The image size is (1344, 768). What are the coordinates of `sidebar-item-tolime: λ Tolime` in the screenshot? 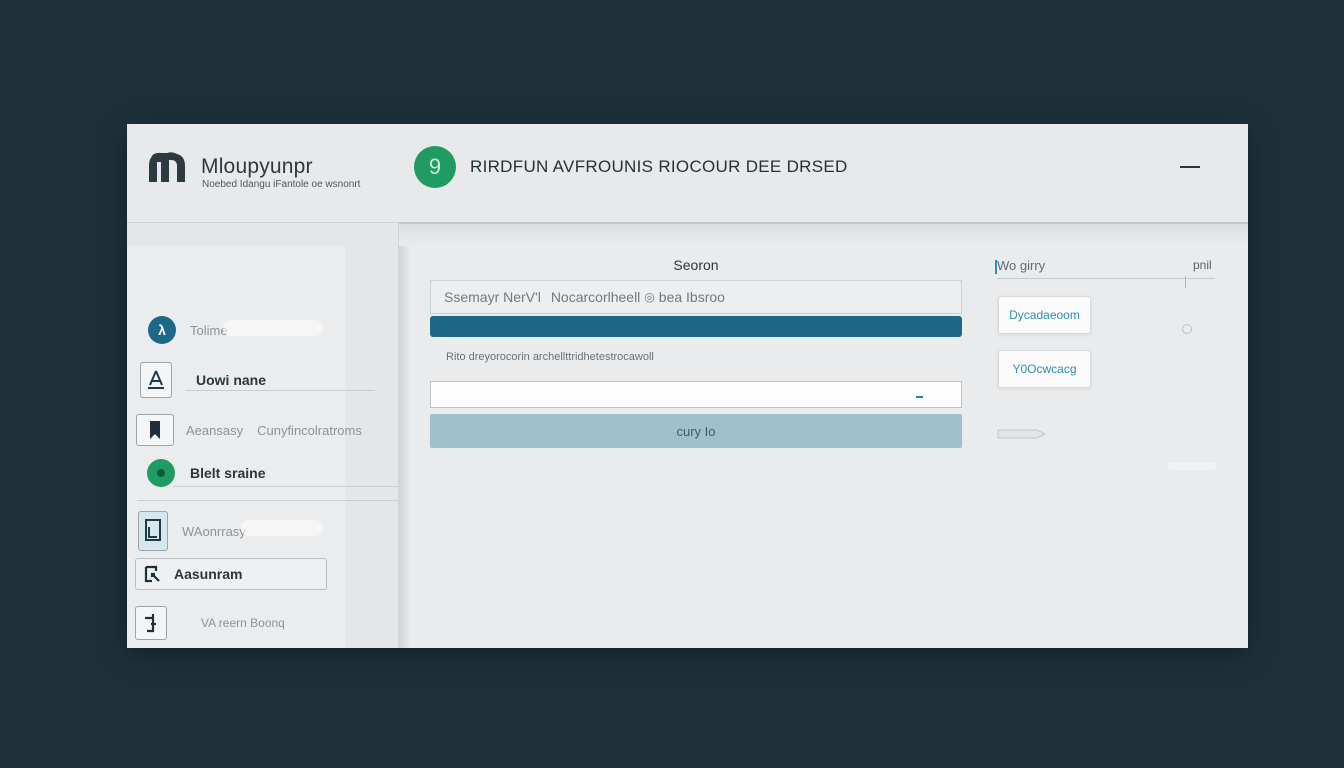 It's located at (188, 330).